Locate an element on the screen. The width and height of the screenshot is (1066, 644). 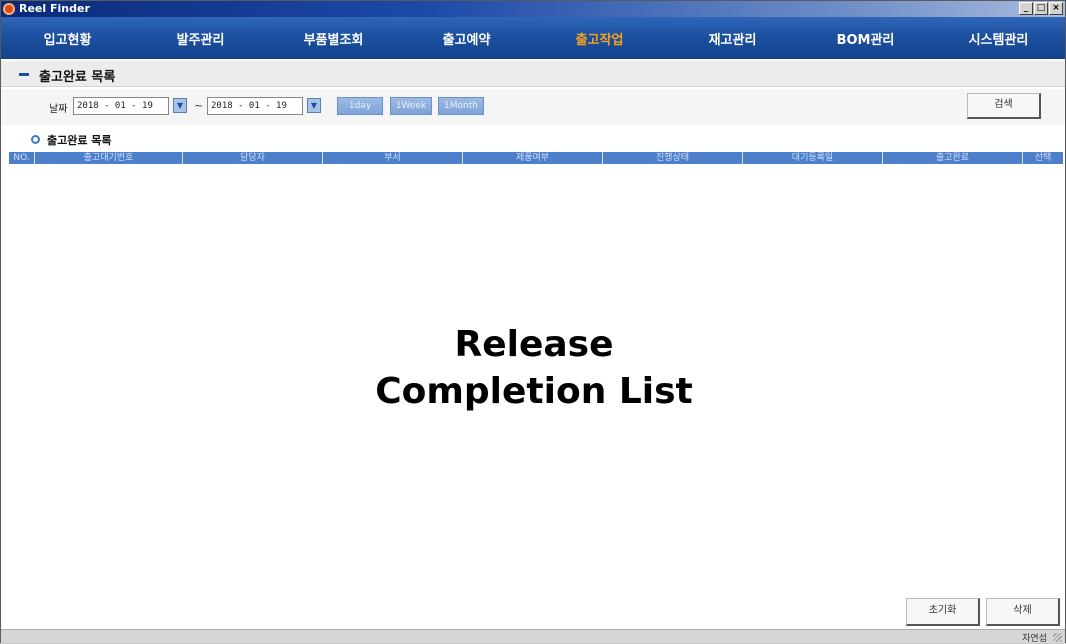
close-button: × is located at coordinates (1056, 8).